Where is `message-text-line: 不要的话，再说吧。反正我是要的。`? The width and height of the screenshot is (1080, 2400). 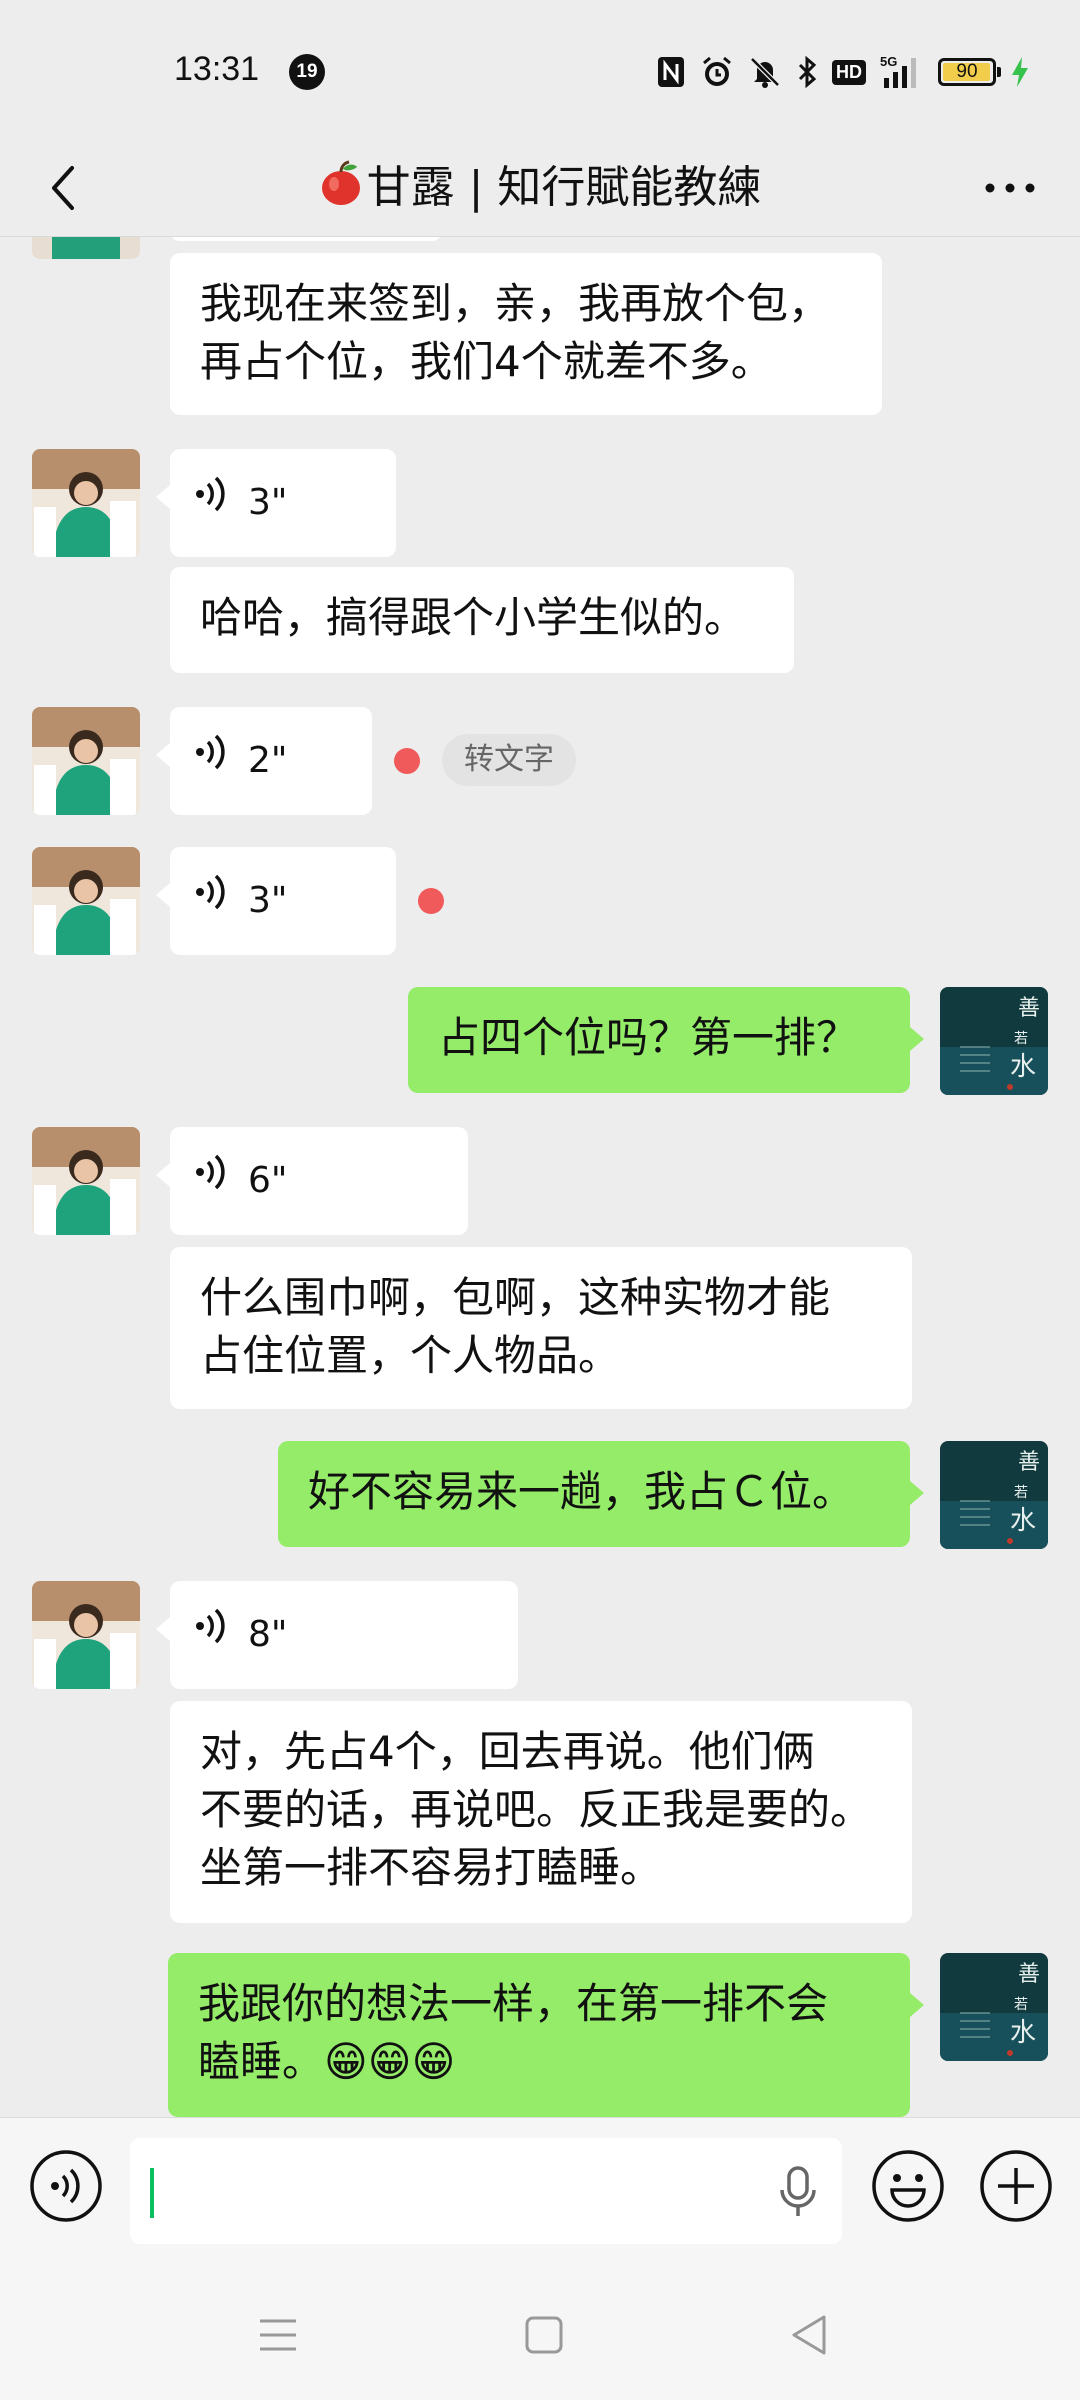 message-text-line: 不要的话，再说吧。反正我是要的。 is located at coordinates (536, 1809).